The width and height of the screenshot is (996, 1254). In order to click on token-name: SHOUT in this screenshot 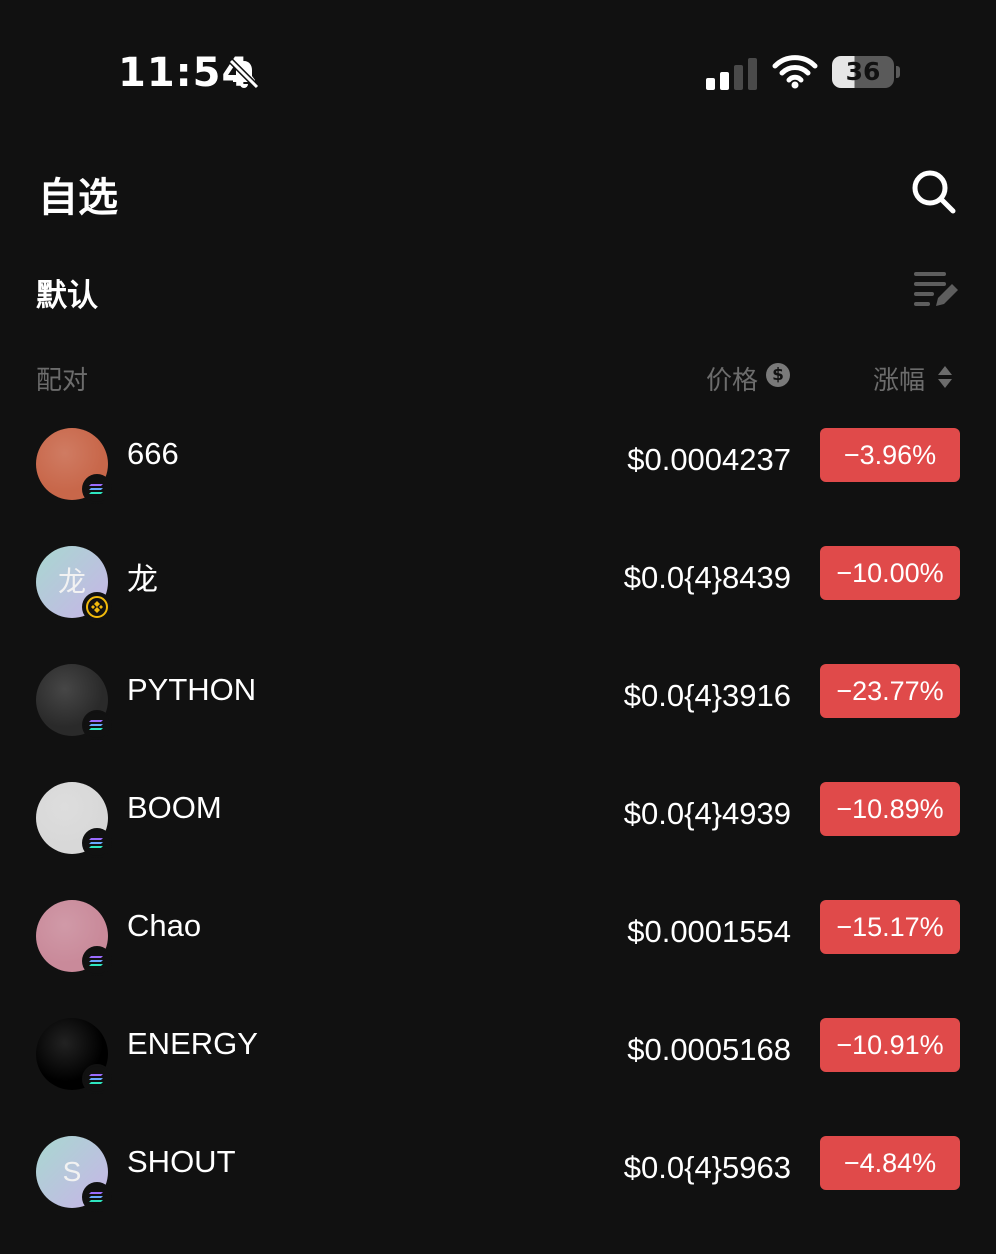, I will do `click(181, 1161)`.